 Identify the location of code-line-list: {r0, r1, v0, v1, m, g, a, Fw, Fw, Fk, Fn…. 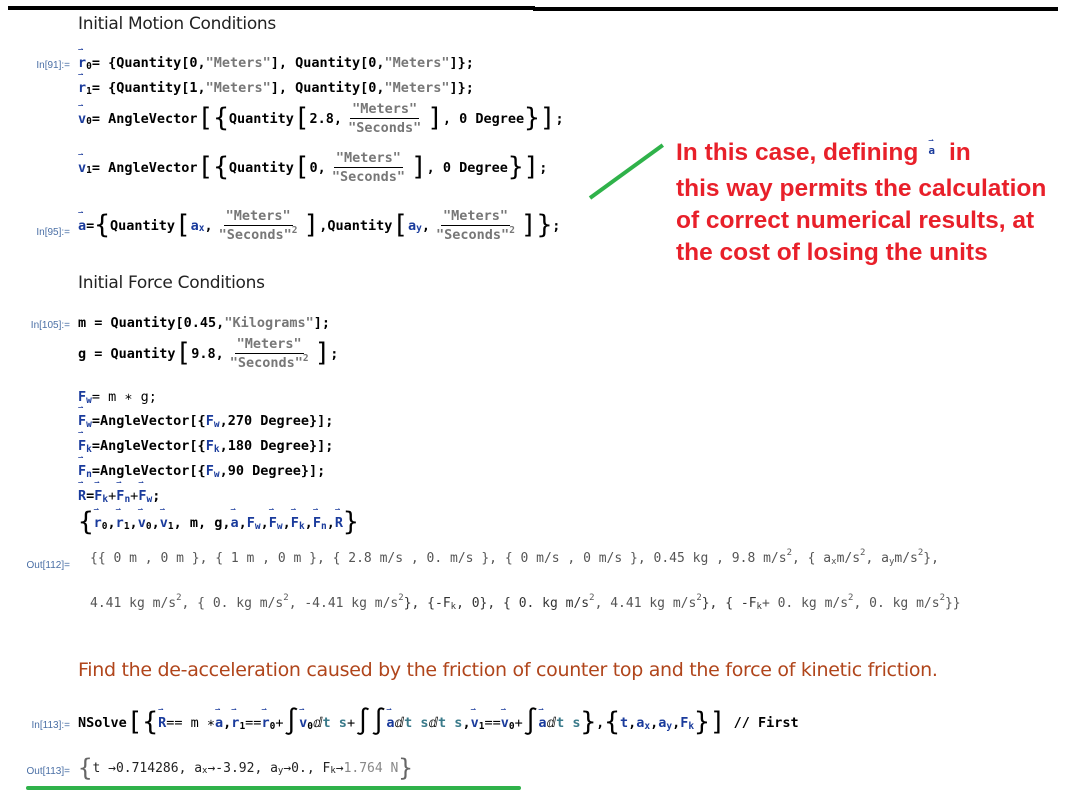
(218, 520).